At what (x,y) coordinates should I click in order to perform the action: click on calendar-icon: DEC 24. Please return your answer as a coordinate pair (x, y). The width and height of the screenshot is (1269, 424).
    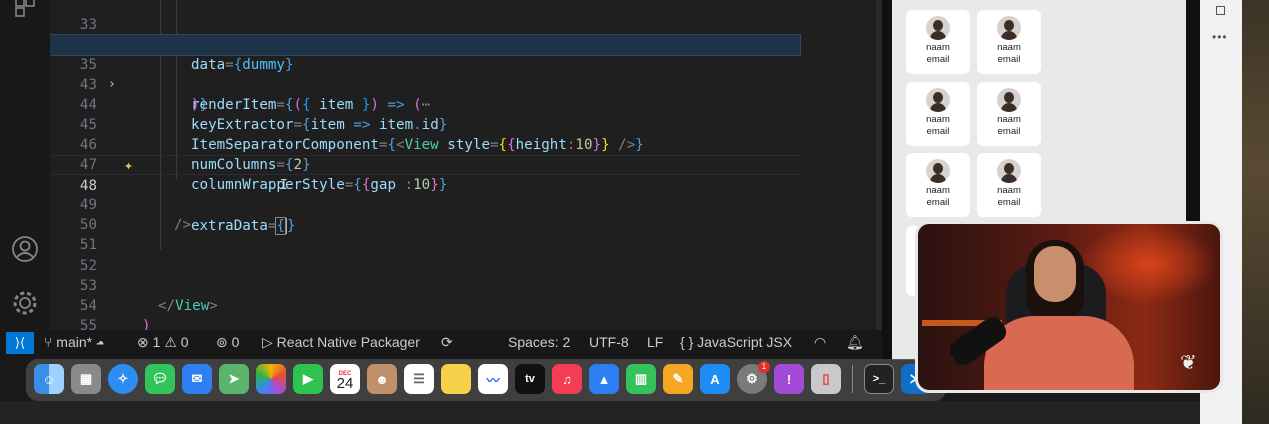
    Looking at the image, I should click on (345, 379).